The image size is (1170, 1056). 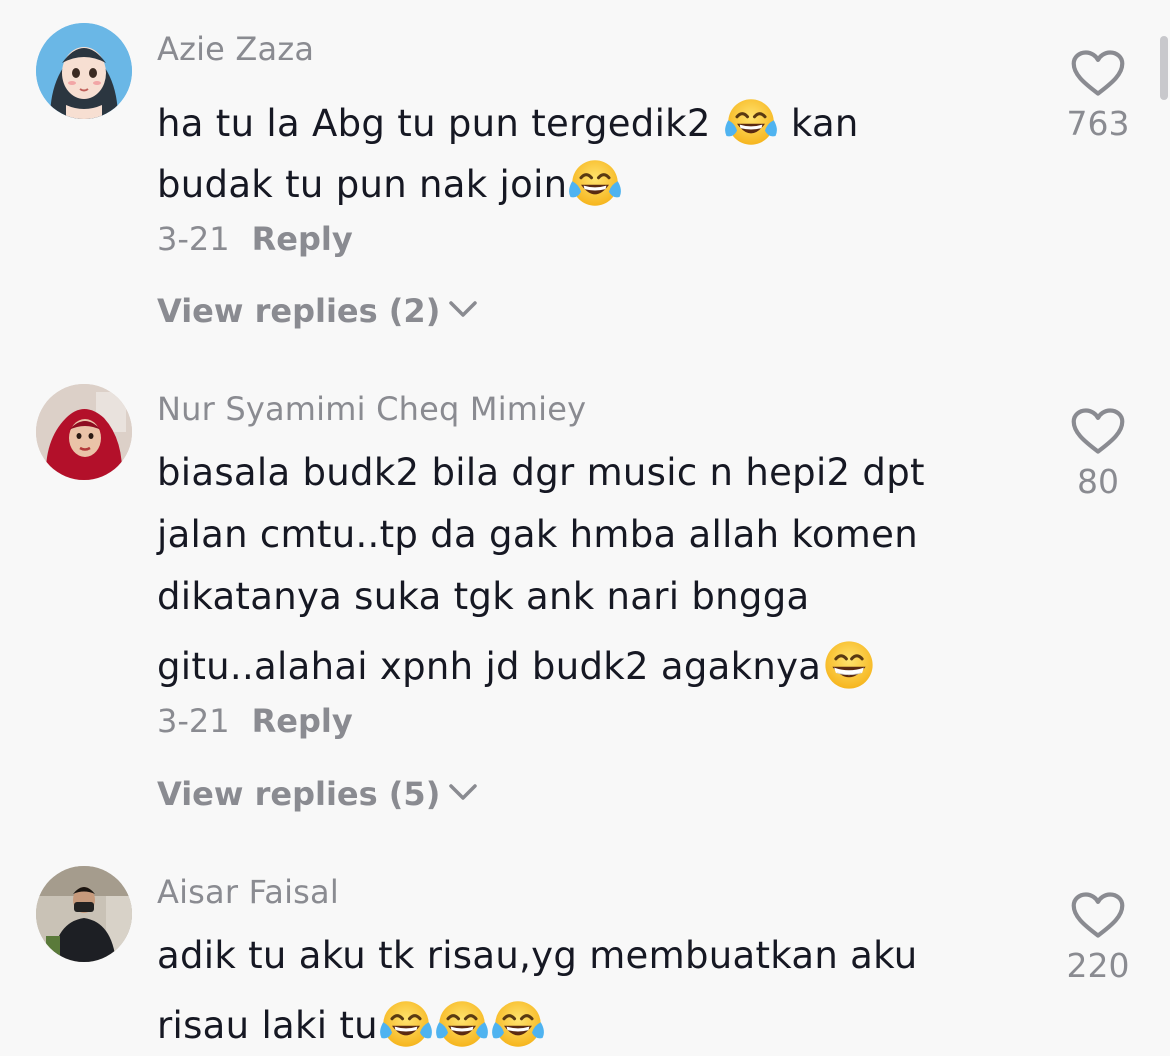 I want to click on like-count: 220, so click(x=1098, y=965).